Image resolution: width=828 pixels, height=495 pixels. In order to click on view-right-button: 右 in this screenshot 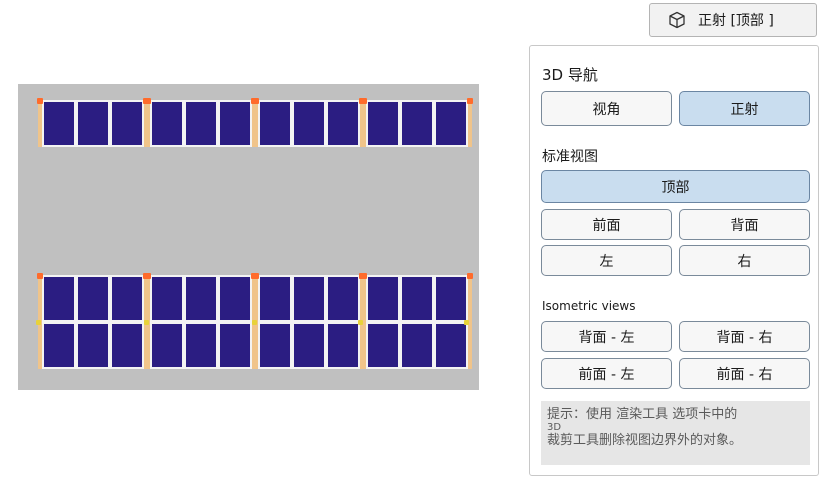, I will do `click(744, 260)`.